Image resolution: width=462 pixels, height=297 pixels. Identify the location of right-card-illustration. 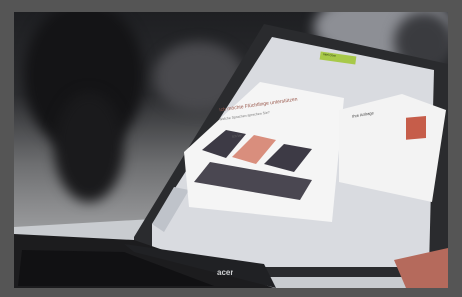
(416, 127).